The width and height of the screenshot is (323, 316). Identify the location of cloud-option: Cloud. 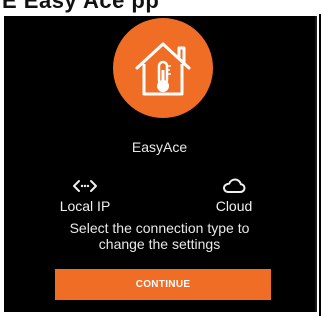
(234, 195).